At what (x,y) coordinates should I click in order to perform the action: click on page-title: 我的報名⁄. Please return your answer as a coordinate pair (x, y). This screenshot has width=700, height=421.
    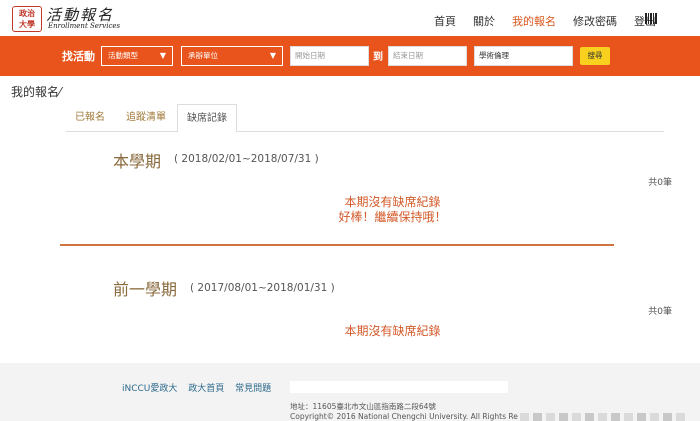
    Looking at the image, I should click on (36, 91).